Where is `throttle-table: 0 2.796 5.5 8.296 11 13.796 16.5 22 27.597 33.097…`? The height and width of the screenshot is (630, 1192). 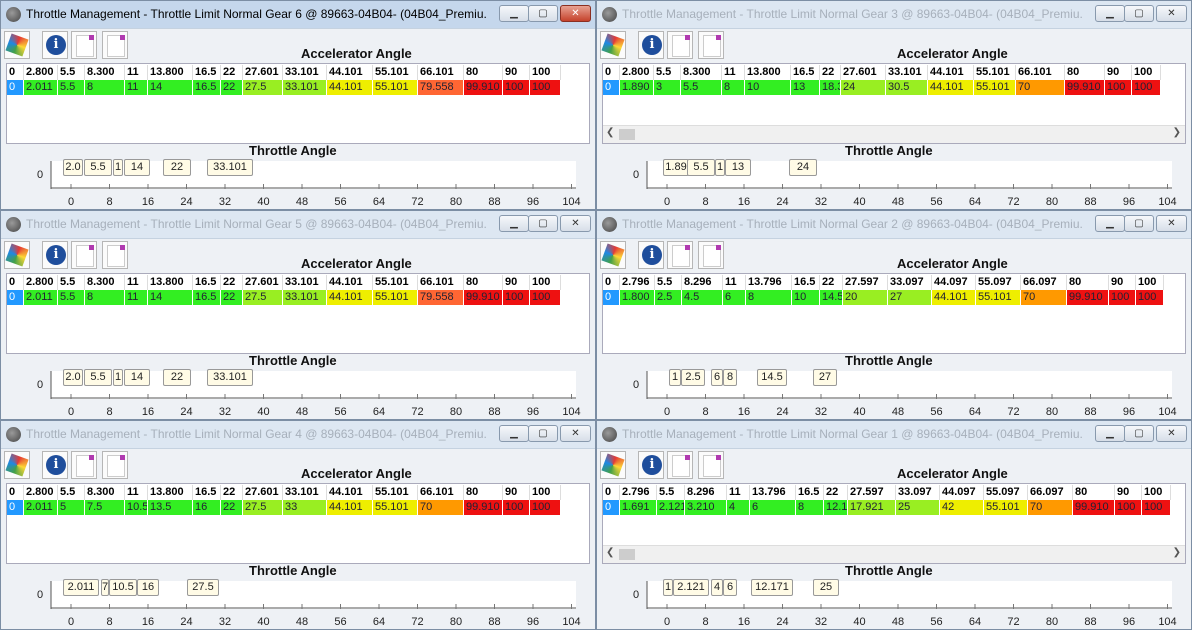 throttle-table: 0 2.796 5.5 8.296 11 13.796 16.5 22 27.597 33.097… is located at coordinates (894, 313).